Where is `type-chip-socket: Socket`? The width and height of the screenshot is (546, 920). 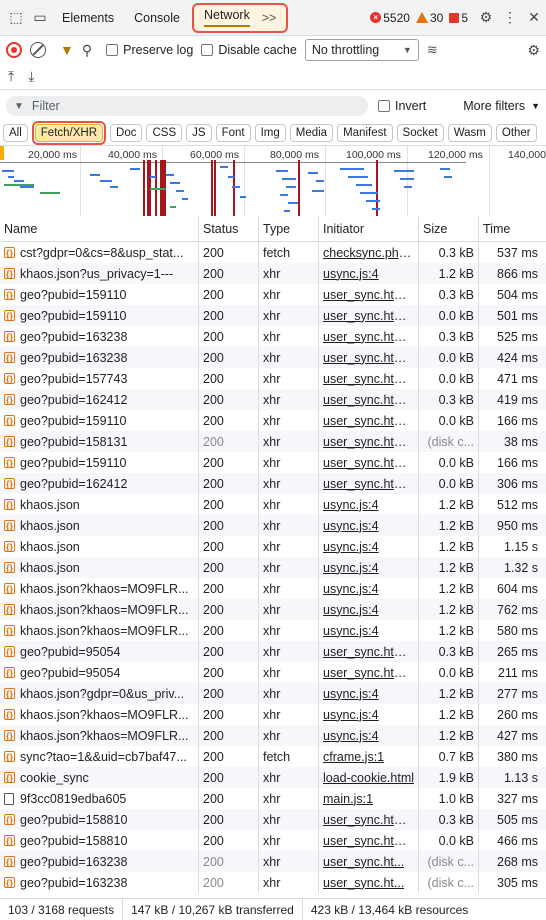 type-chip-socket: Socket is located at coordinates (420, 132).